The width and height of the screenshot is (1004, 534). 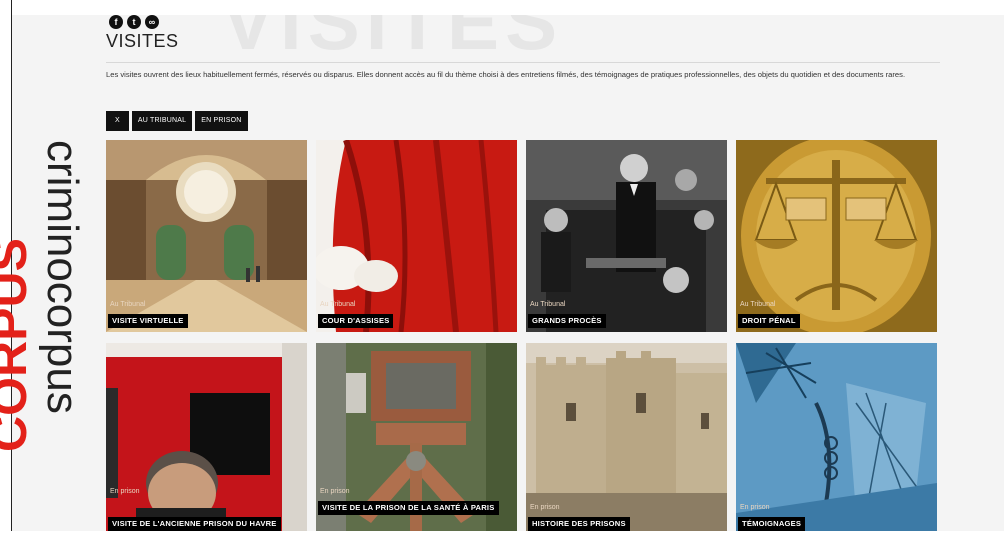 I want to click on logo-word-red: CORPUS, so click(x=18, y=345).